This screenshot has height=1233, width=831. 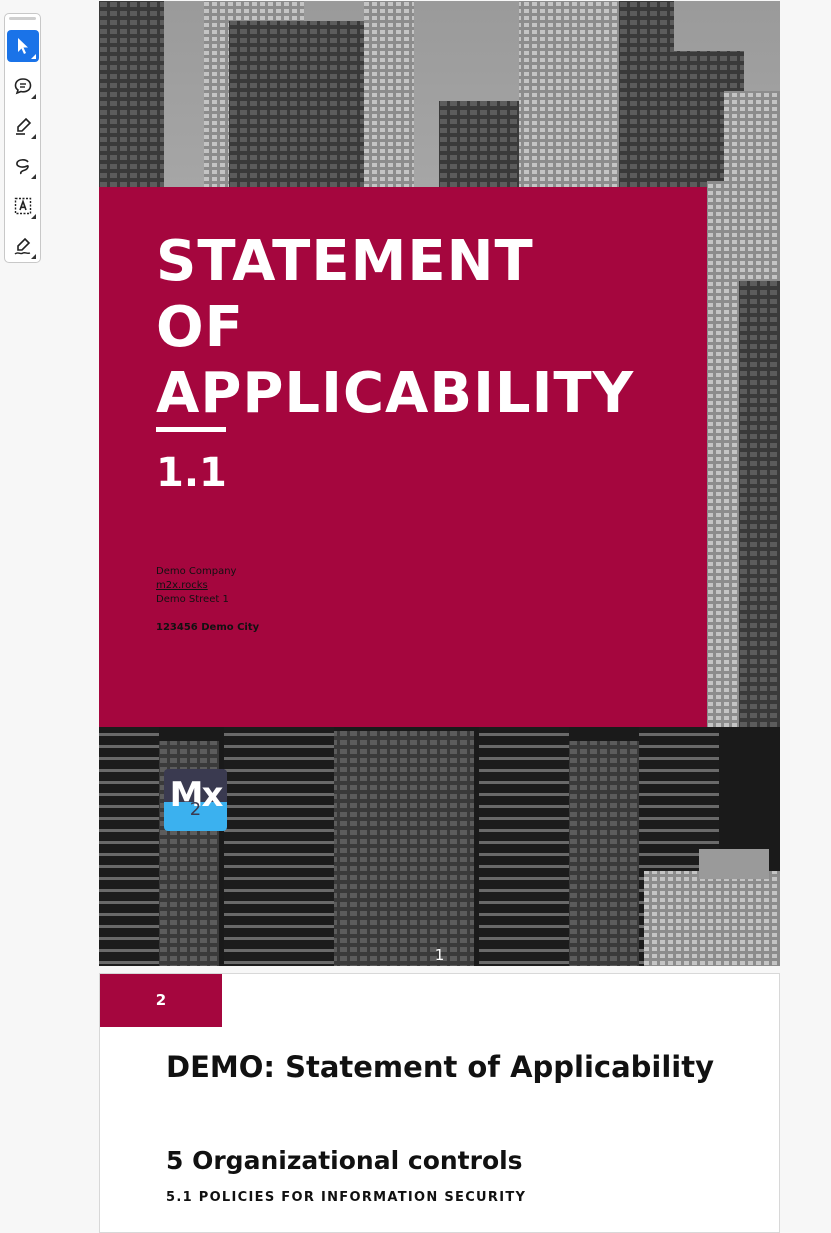 What do you see at coordinates (440, 1067) in the screenshot?
I see `document-heading: DEMO: Statement of Applicability` at bounding box center [440, 1067].